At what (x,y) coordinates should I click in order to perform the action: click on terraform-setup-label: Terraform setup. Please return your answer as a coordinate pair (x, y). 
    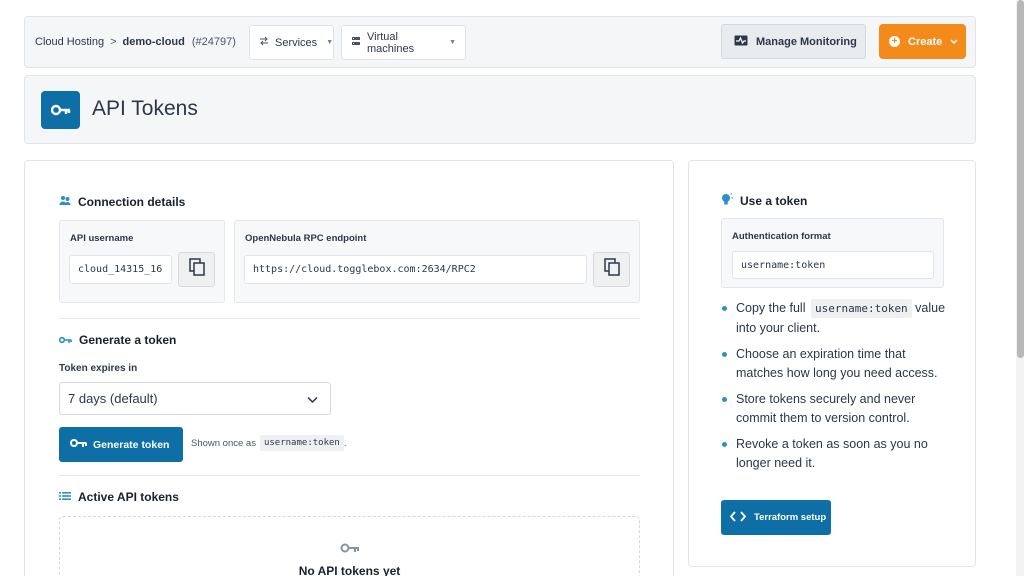
    Looking at the image, I should click on (790, 517).